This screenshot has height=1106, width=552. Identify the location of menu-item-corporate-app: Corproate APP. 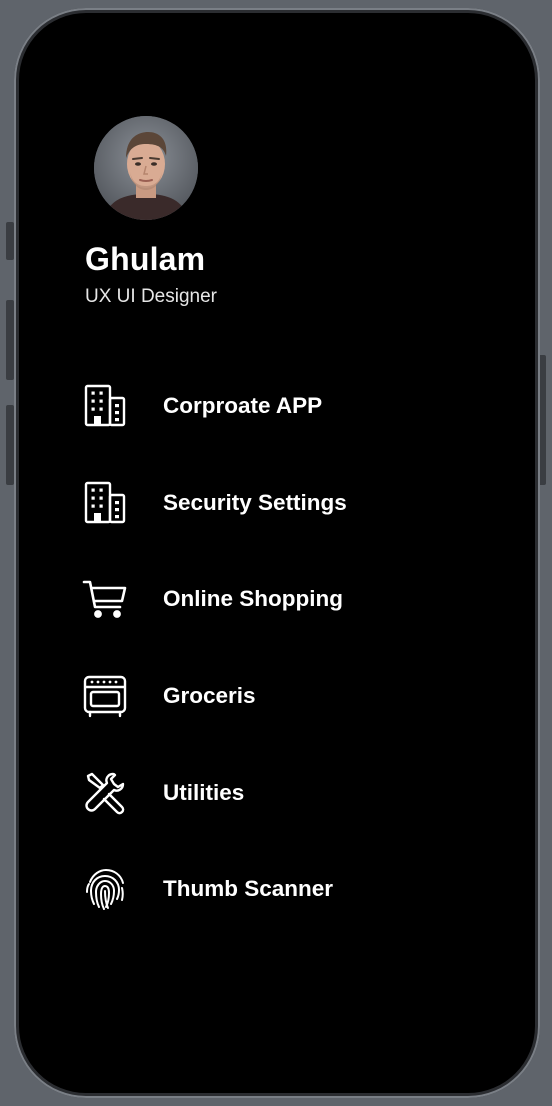
(277, 406).